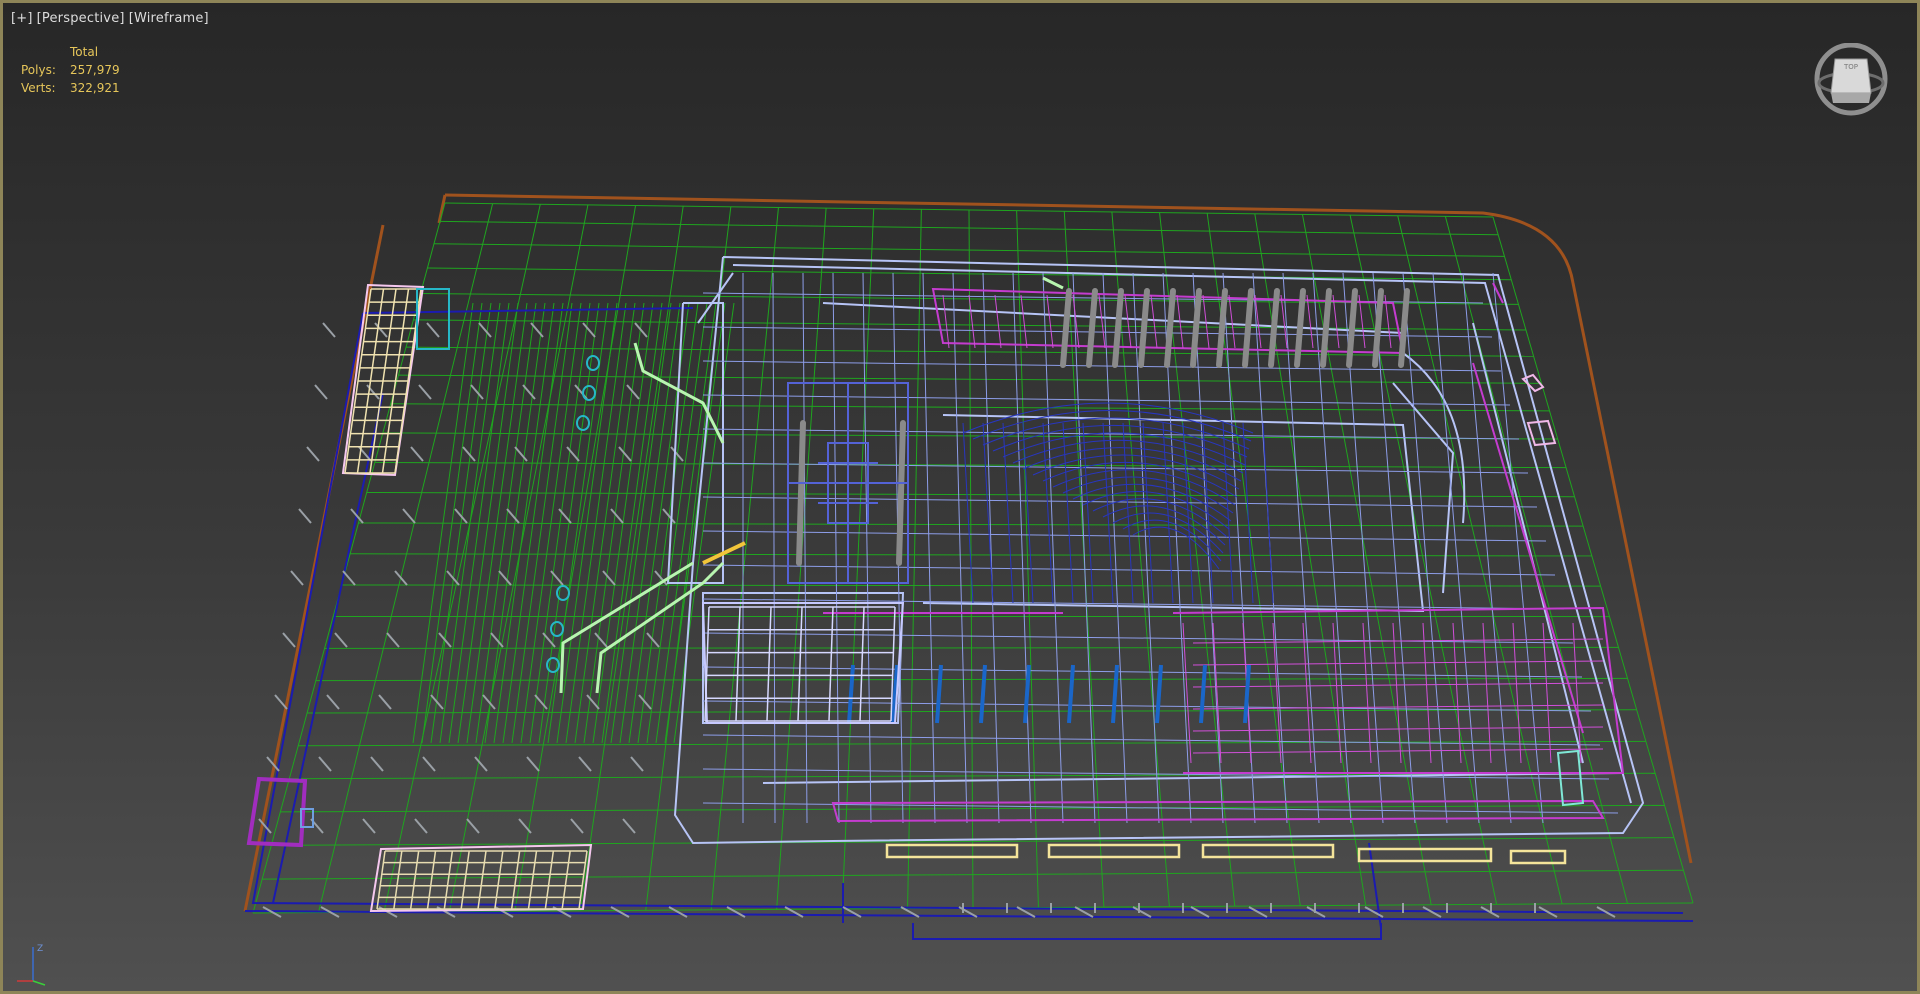  Describe the element at coordinates (1553, 590) in the screenshot. I see `right-facade` at that location.